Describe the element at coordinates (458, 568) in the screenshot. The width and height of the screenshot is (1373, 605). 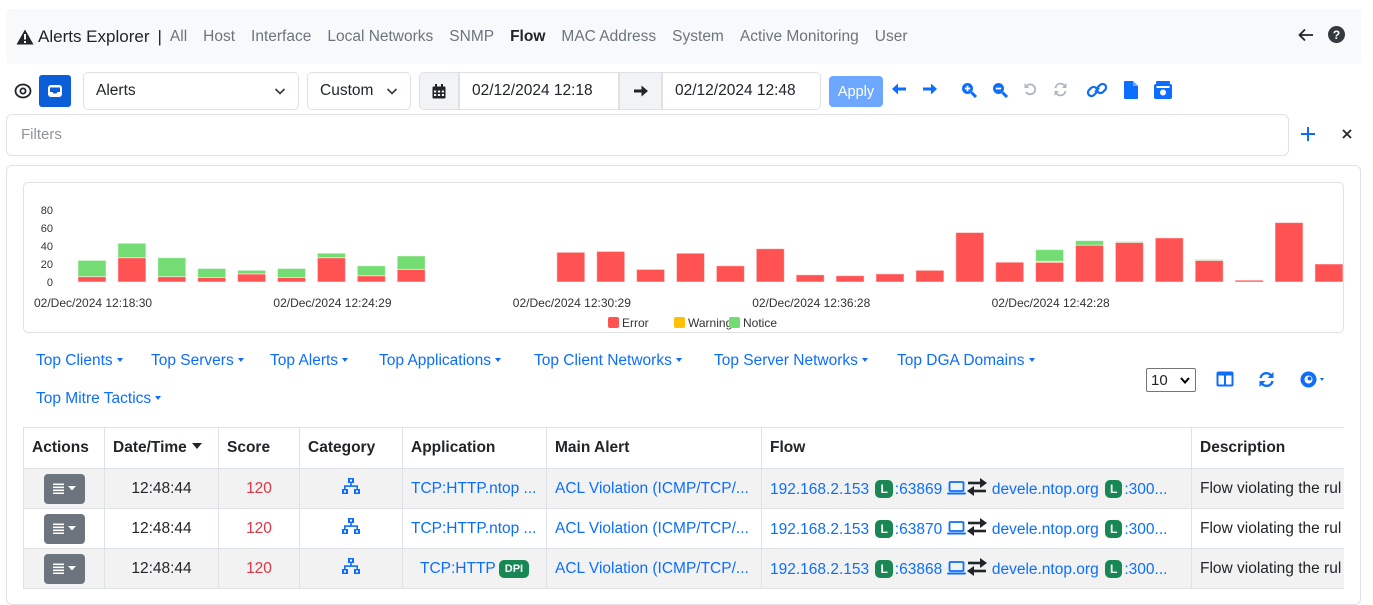
I see `application-link: TCP:HTTP` at that location.